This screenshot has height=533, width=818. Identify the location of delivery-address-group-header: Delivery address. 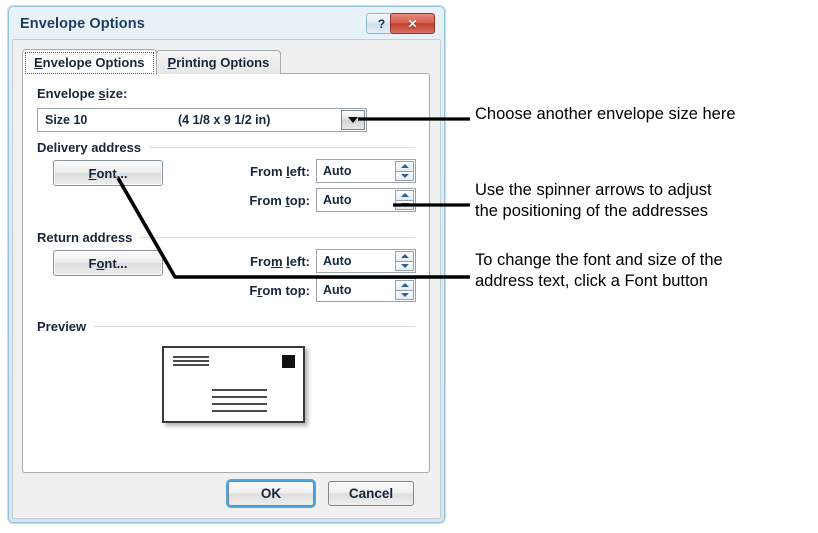
(226, 147).